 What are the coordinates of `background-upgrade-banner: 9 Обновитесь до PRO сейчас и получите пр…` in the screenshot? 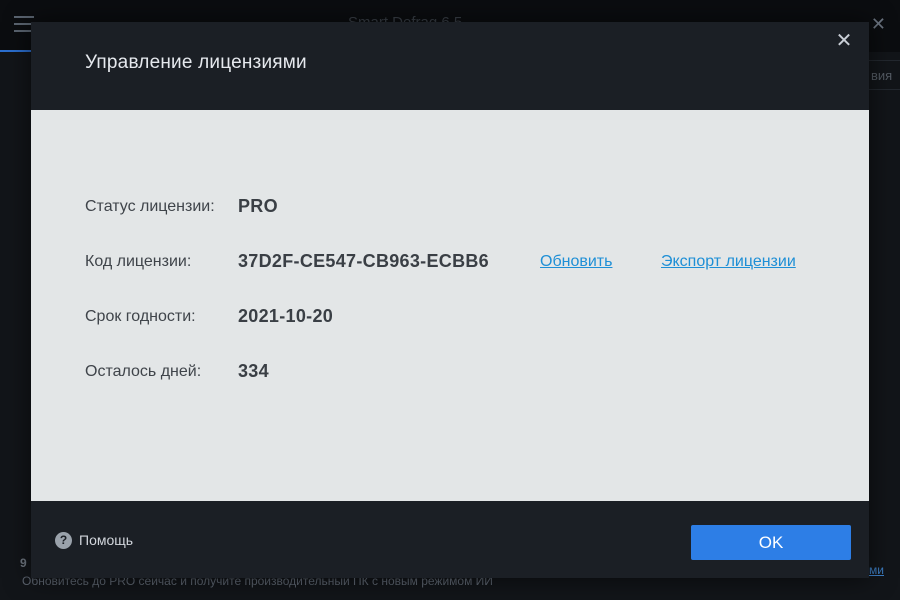 It's located at (256, 572).